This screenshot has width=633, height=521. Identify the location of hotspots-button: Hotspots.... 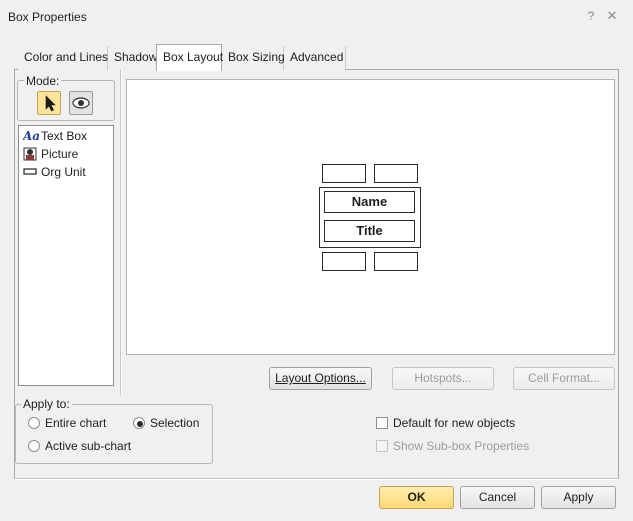
(443, 378).